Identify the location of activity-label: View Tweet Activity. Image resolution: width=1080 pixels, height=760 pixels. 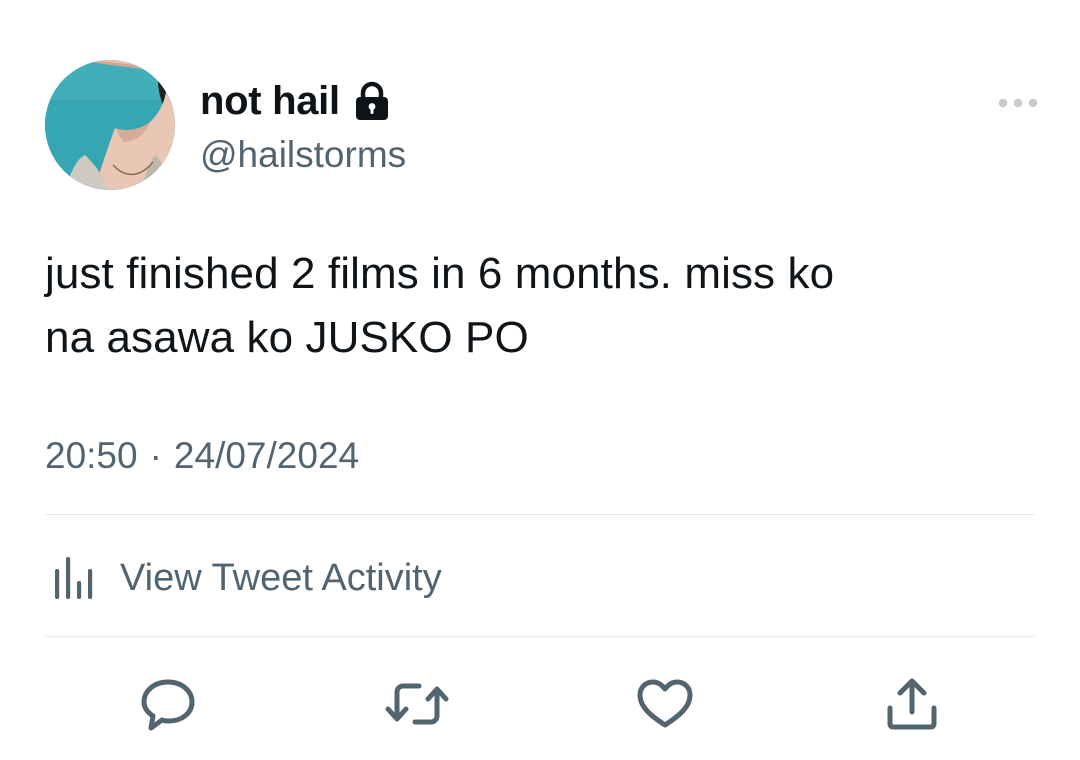
(281, 578).